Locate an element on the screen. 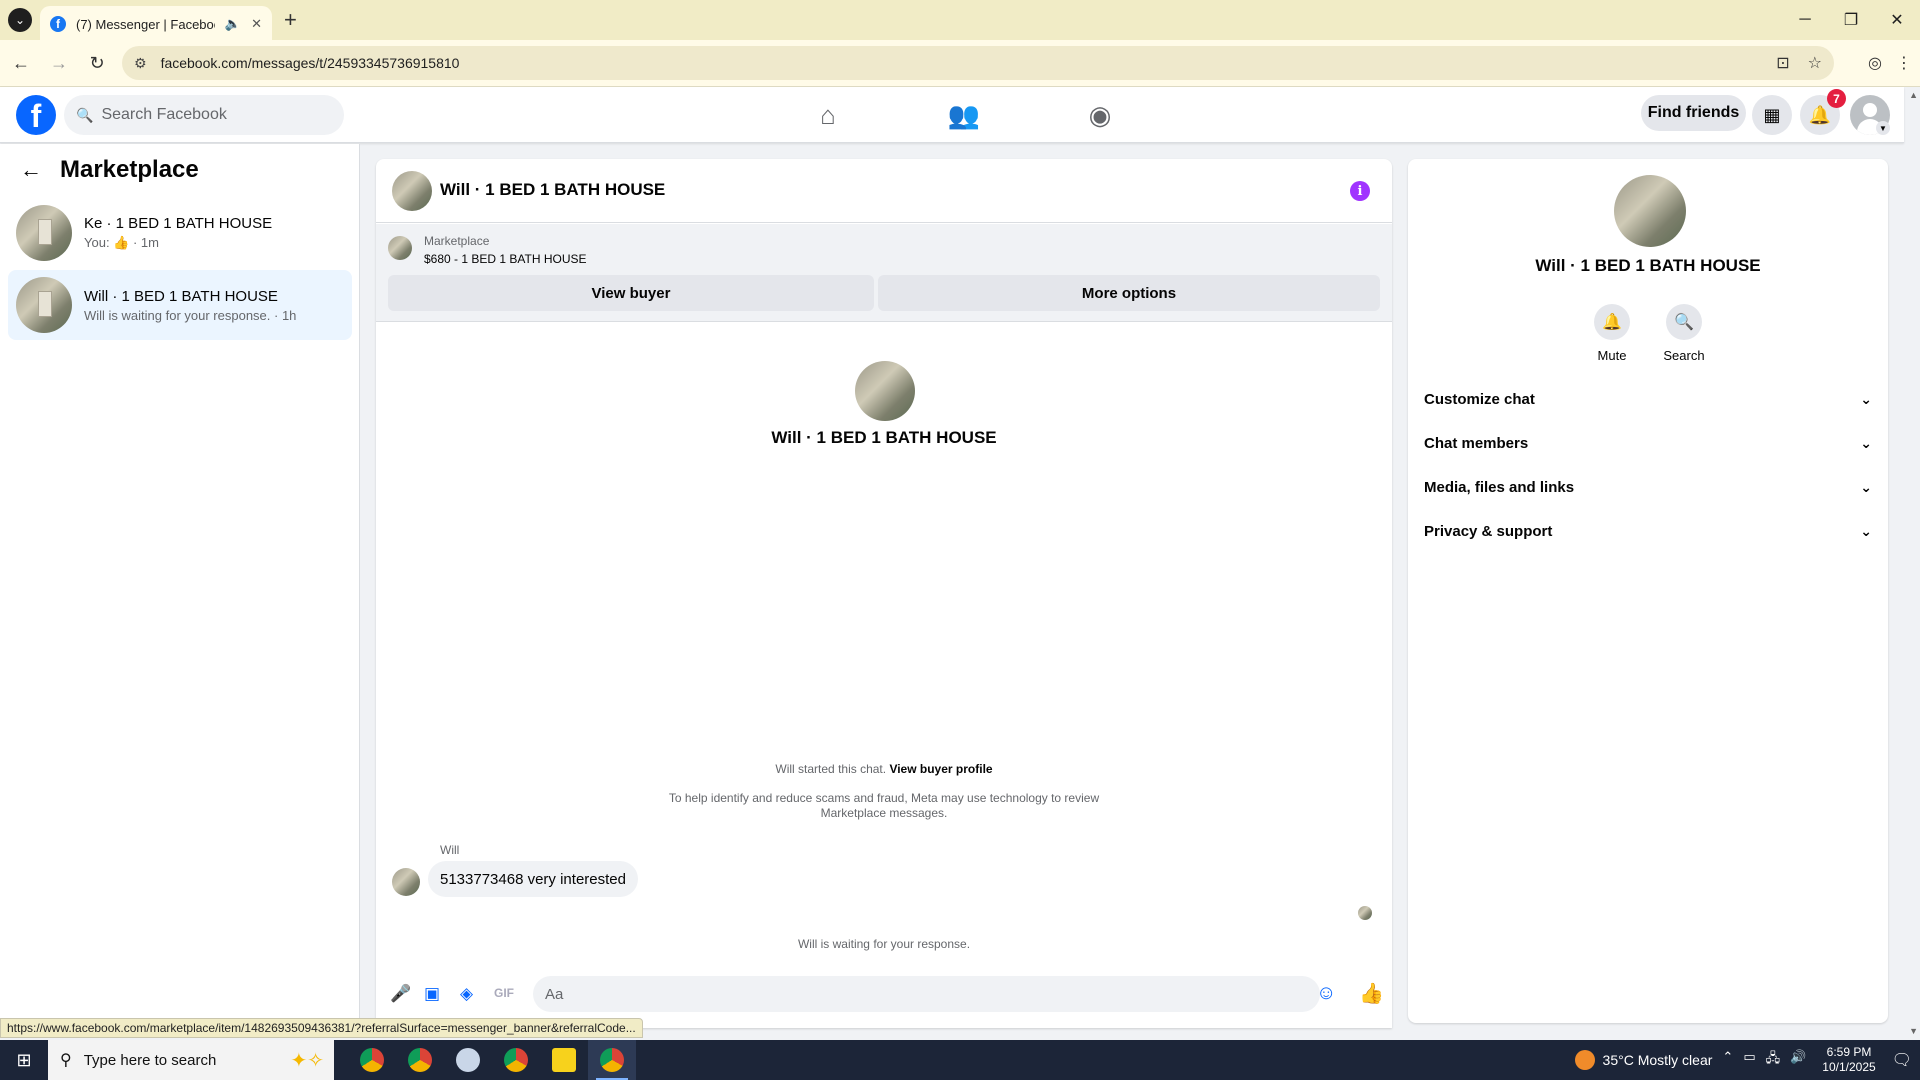 This screenshot has height=1080, width=1920. new-tab-button: + is located at coordinates (290, 20).